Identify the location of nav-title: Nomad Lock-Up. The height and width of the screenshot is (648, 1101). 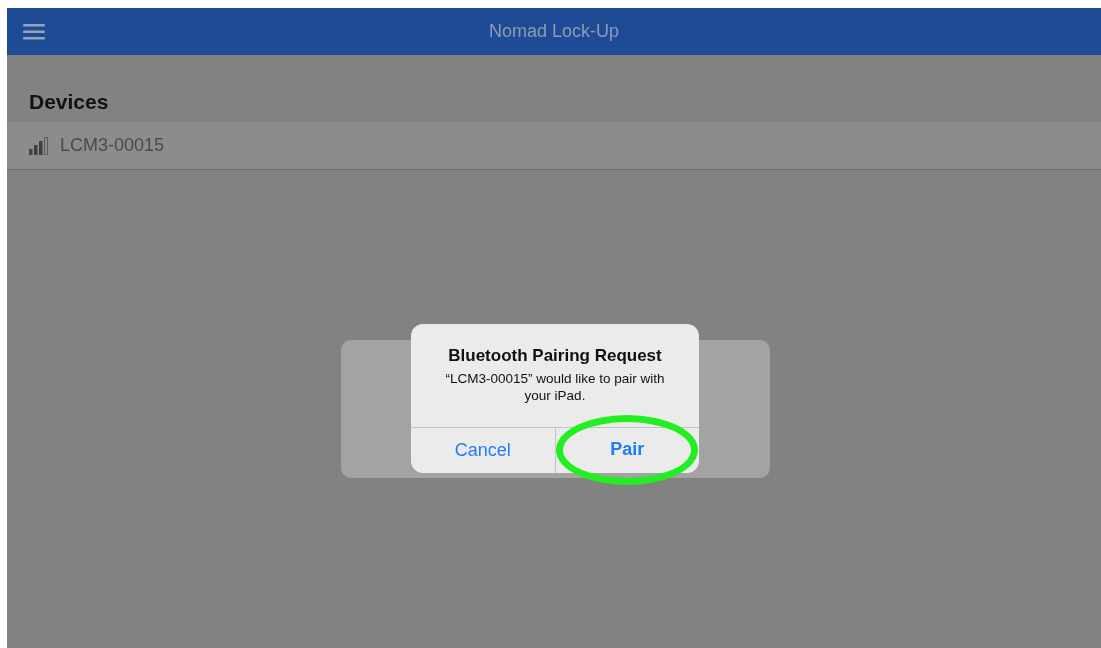
(554, 31).